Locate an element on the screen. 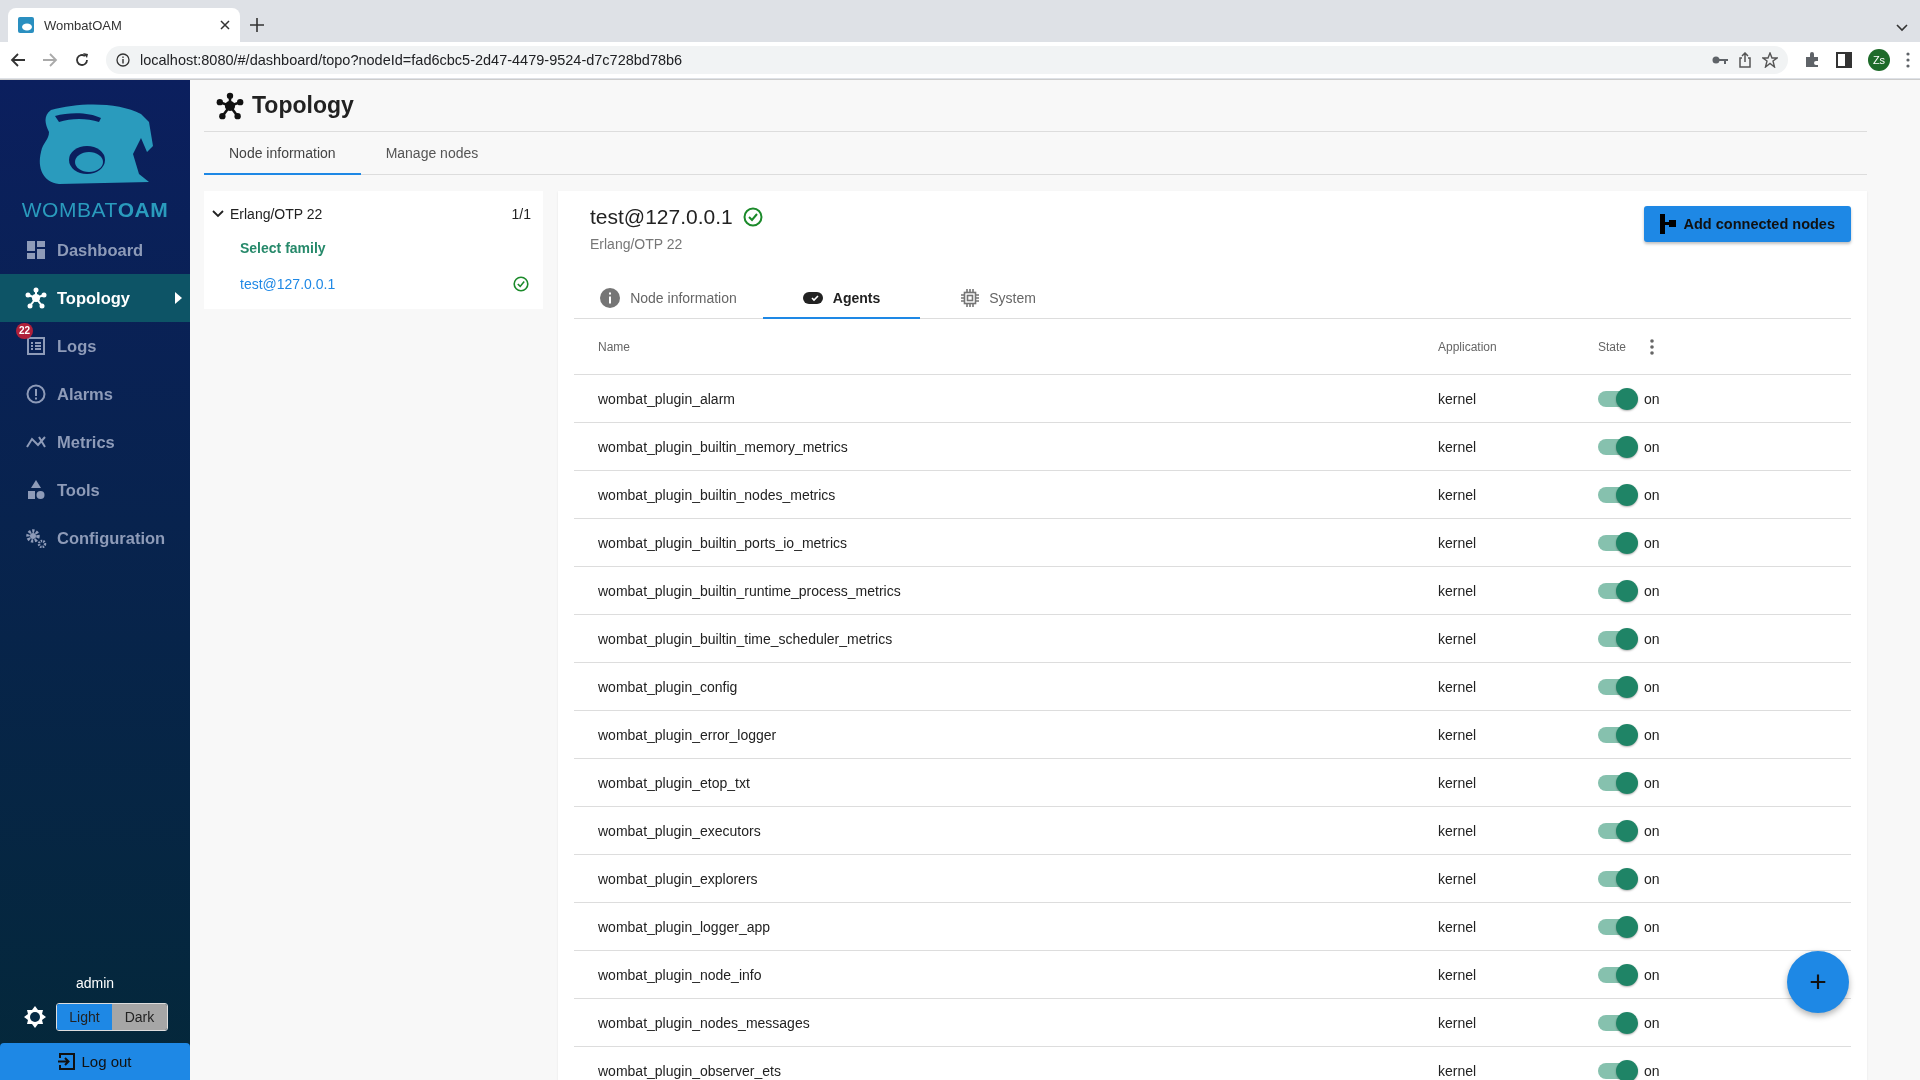 The image size is (1920, 1080). nav-item: Metrics is located at coordinates (95, 442).